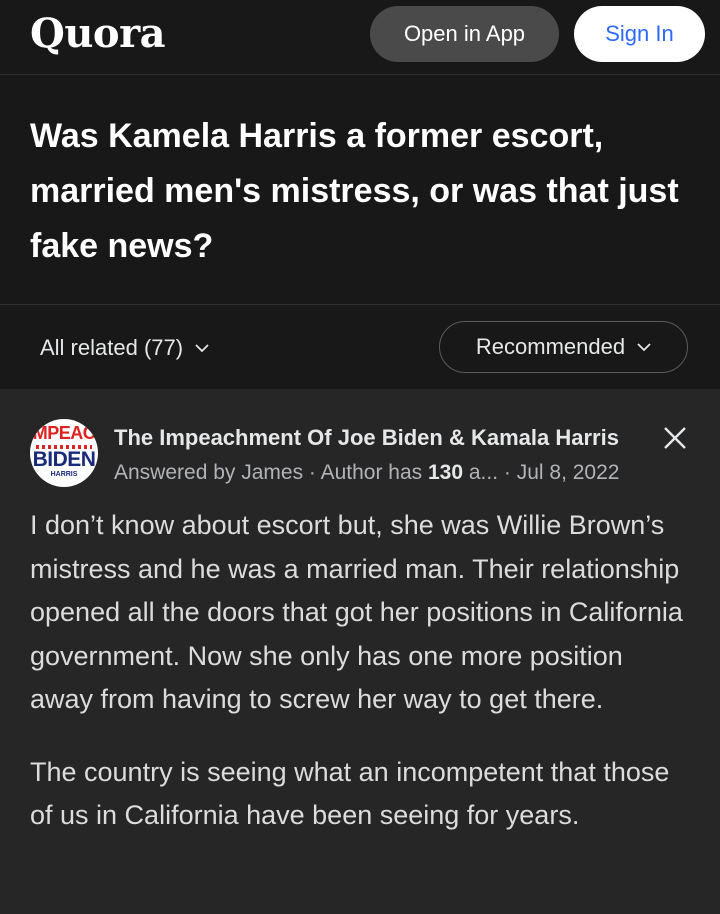 This screenshot has height=914, width=720. I want to click on meta-count: 130, so click(446, 472).